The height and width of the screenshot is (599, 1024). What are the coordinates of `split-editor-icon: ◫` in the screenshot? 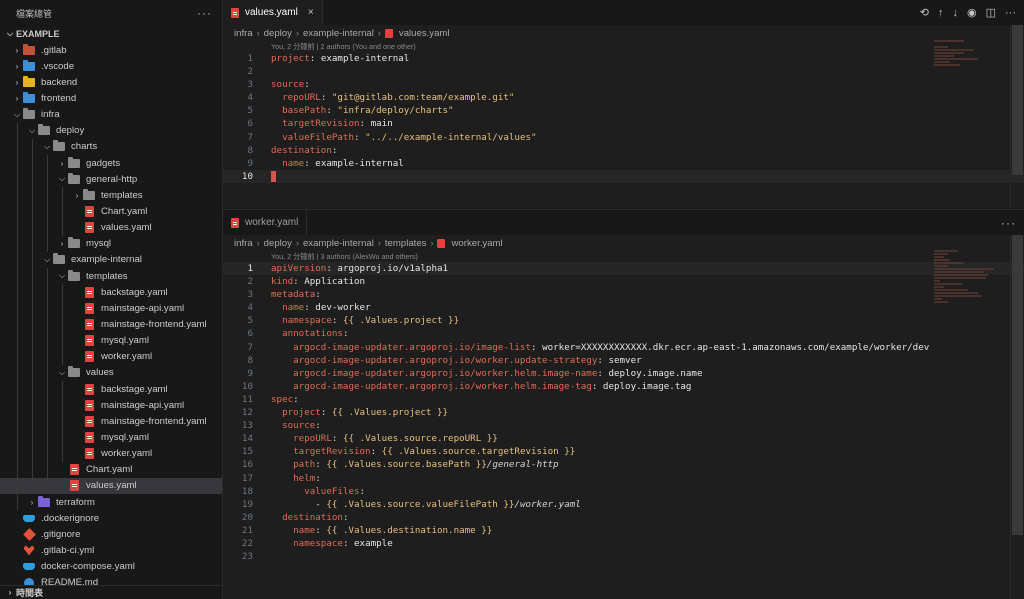 It's located at (991, 12).